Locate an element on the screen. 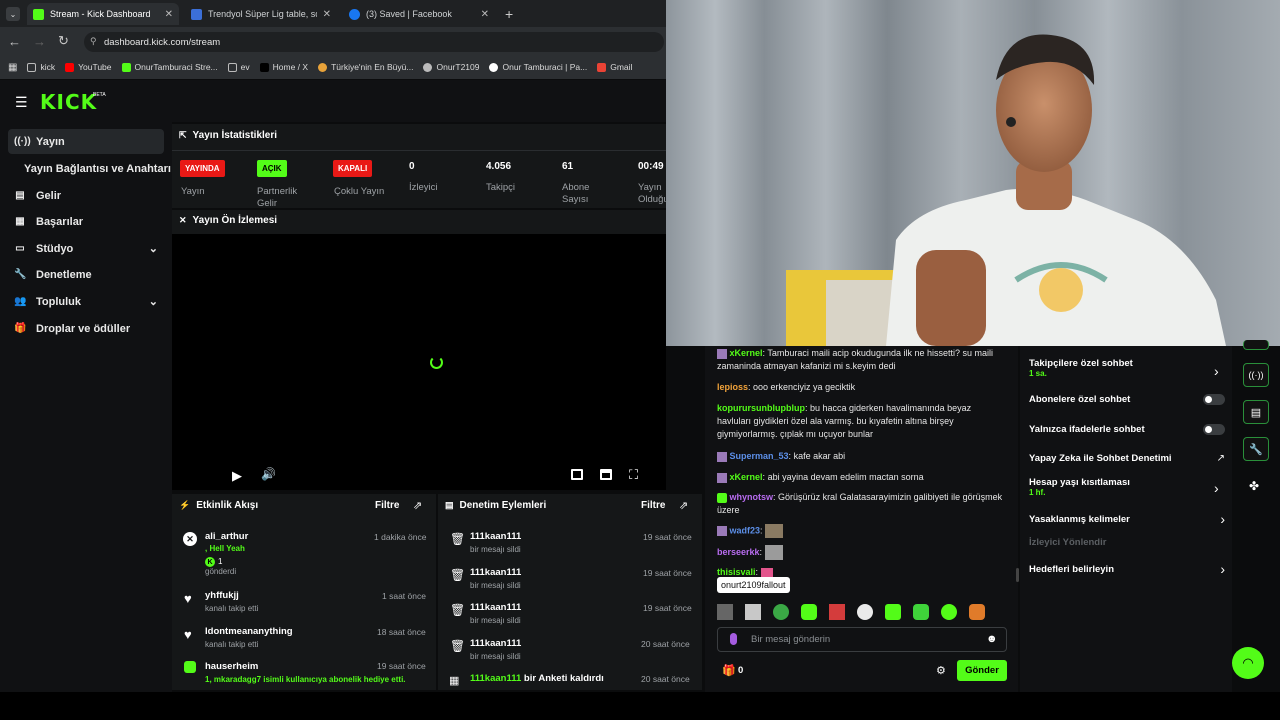 The height and width of the screenshot is (720, 1280). moderation-action: bir mesajı sildi is located at coordinates (495, 620).